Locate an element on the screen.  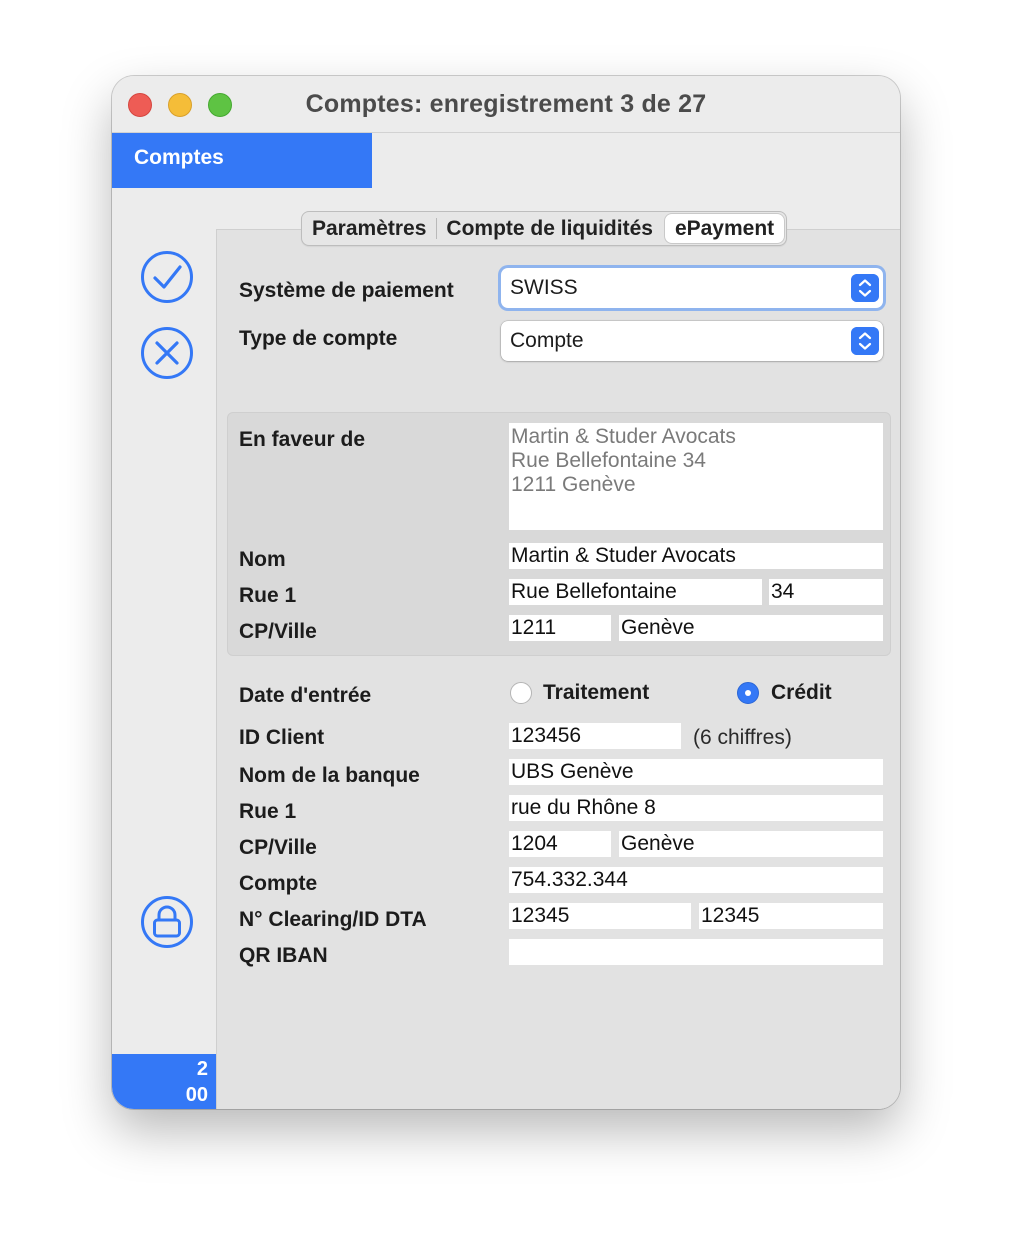
beneficiary-city-field: Genève is located at coordinates (751, 628).